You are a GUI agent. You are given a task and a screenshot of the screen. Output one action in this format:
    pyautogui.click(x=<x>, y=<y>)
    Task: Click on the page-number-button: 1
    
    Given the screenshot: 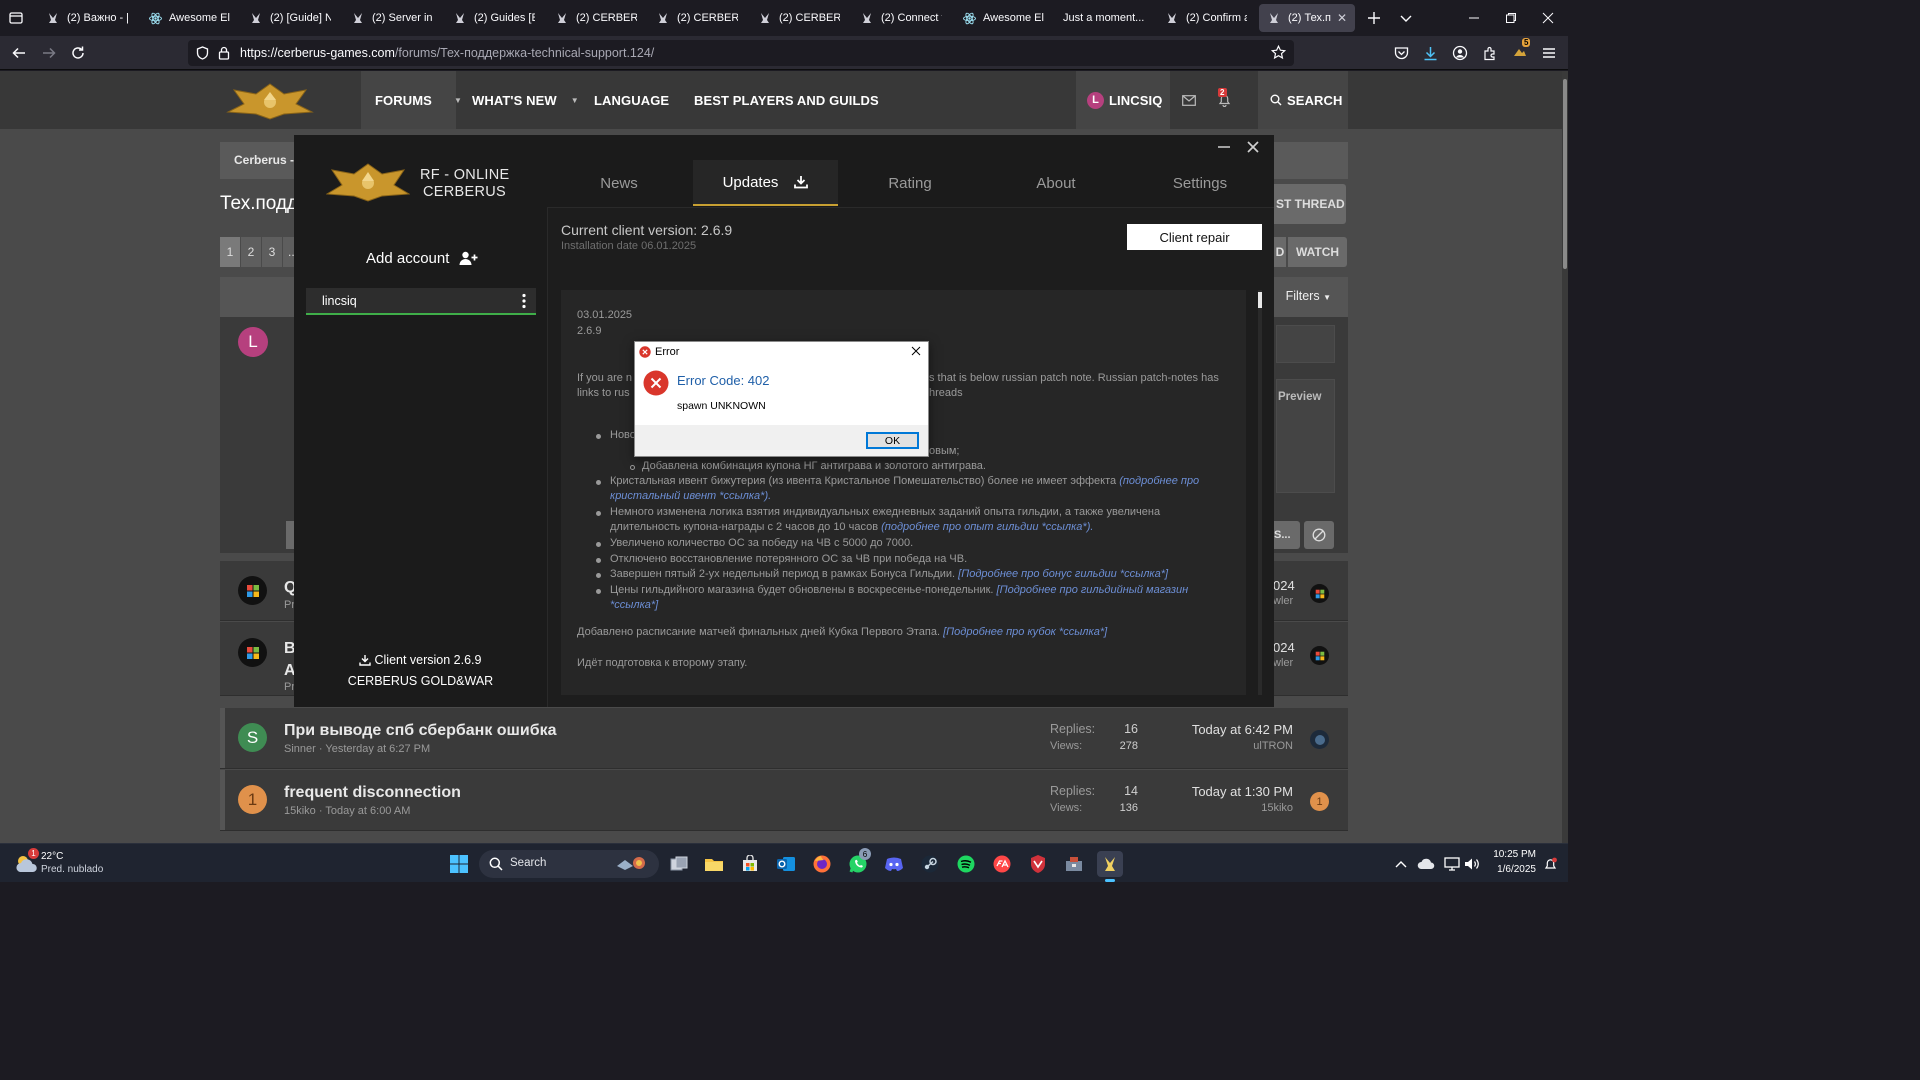 What is the action you would take?
    pyautogui.click(x=230, y=252)
    